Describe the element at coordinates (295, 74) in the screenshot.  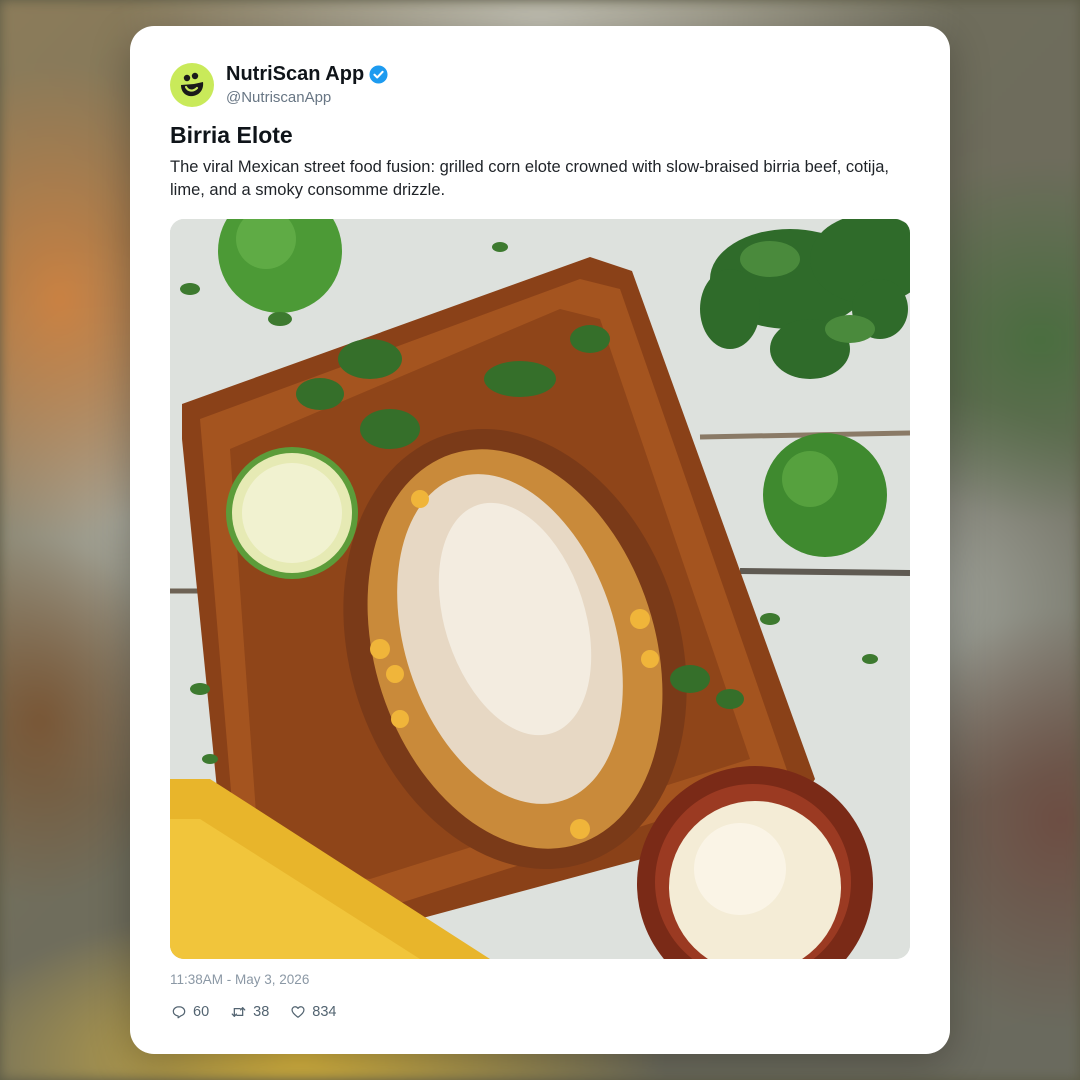
I see `author-name: NutriScan App` at that location.